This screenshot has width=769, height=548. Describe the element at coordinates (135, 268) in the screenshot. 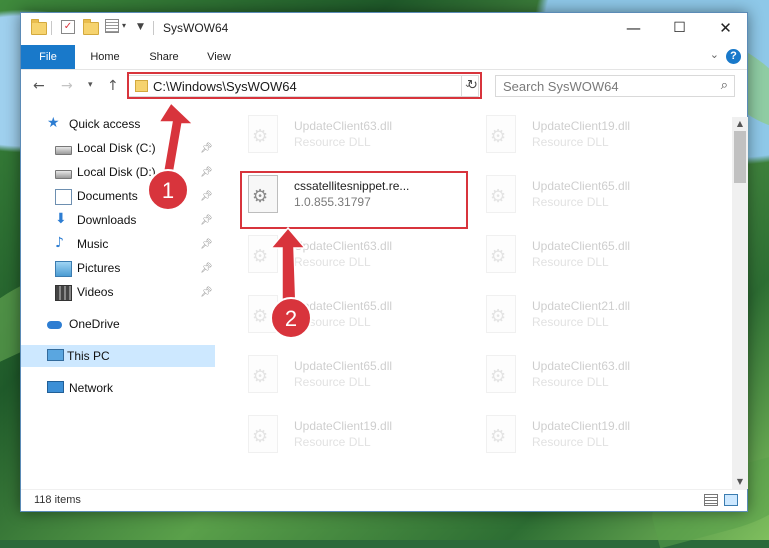

I see `sidebar-item-pictures: Pictures` at that location.